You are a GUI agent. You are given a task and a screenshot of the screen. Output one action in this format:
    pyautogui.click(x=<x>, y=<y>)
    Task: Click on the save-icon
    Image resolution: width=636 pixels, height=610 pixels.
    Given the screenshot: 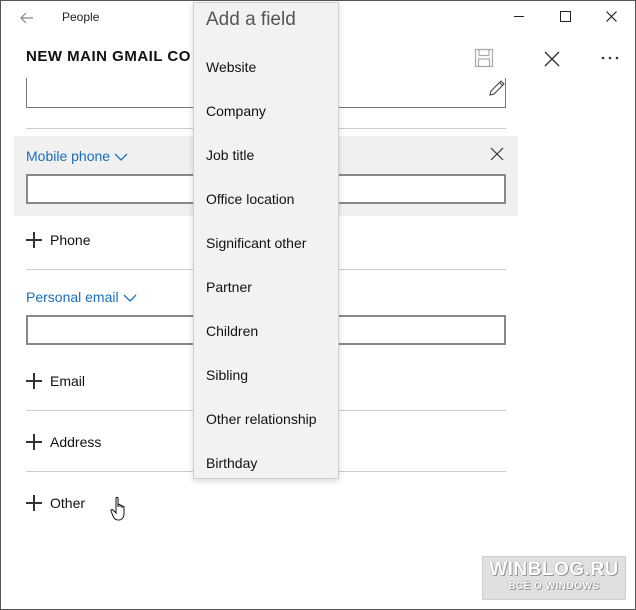 What is the action you would take?
    pyautogui.click(x=484, y=57)
    